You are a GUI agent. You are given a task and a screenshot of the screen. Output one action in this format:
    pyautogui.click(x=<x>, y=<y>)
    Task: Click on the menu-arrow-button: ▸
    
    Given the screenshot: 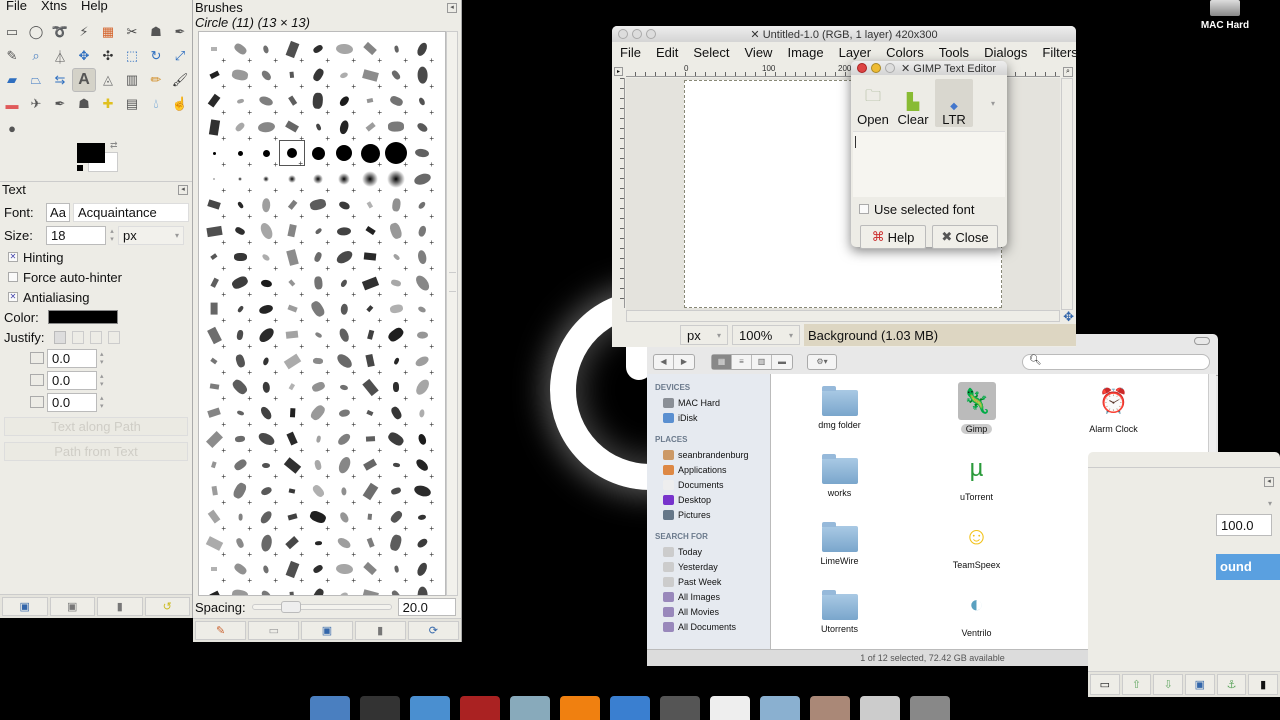 What is the action you would take?
    pyautogui.click(x=618, y=71)
    